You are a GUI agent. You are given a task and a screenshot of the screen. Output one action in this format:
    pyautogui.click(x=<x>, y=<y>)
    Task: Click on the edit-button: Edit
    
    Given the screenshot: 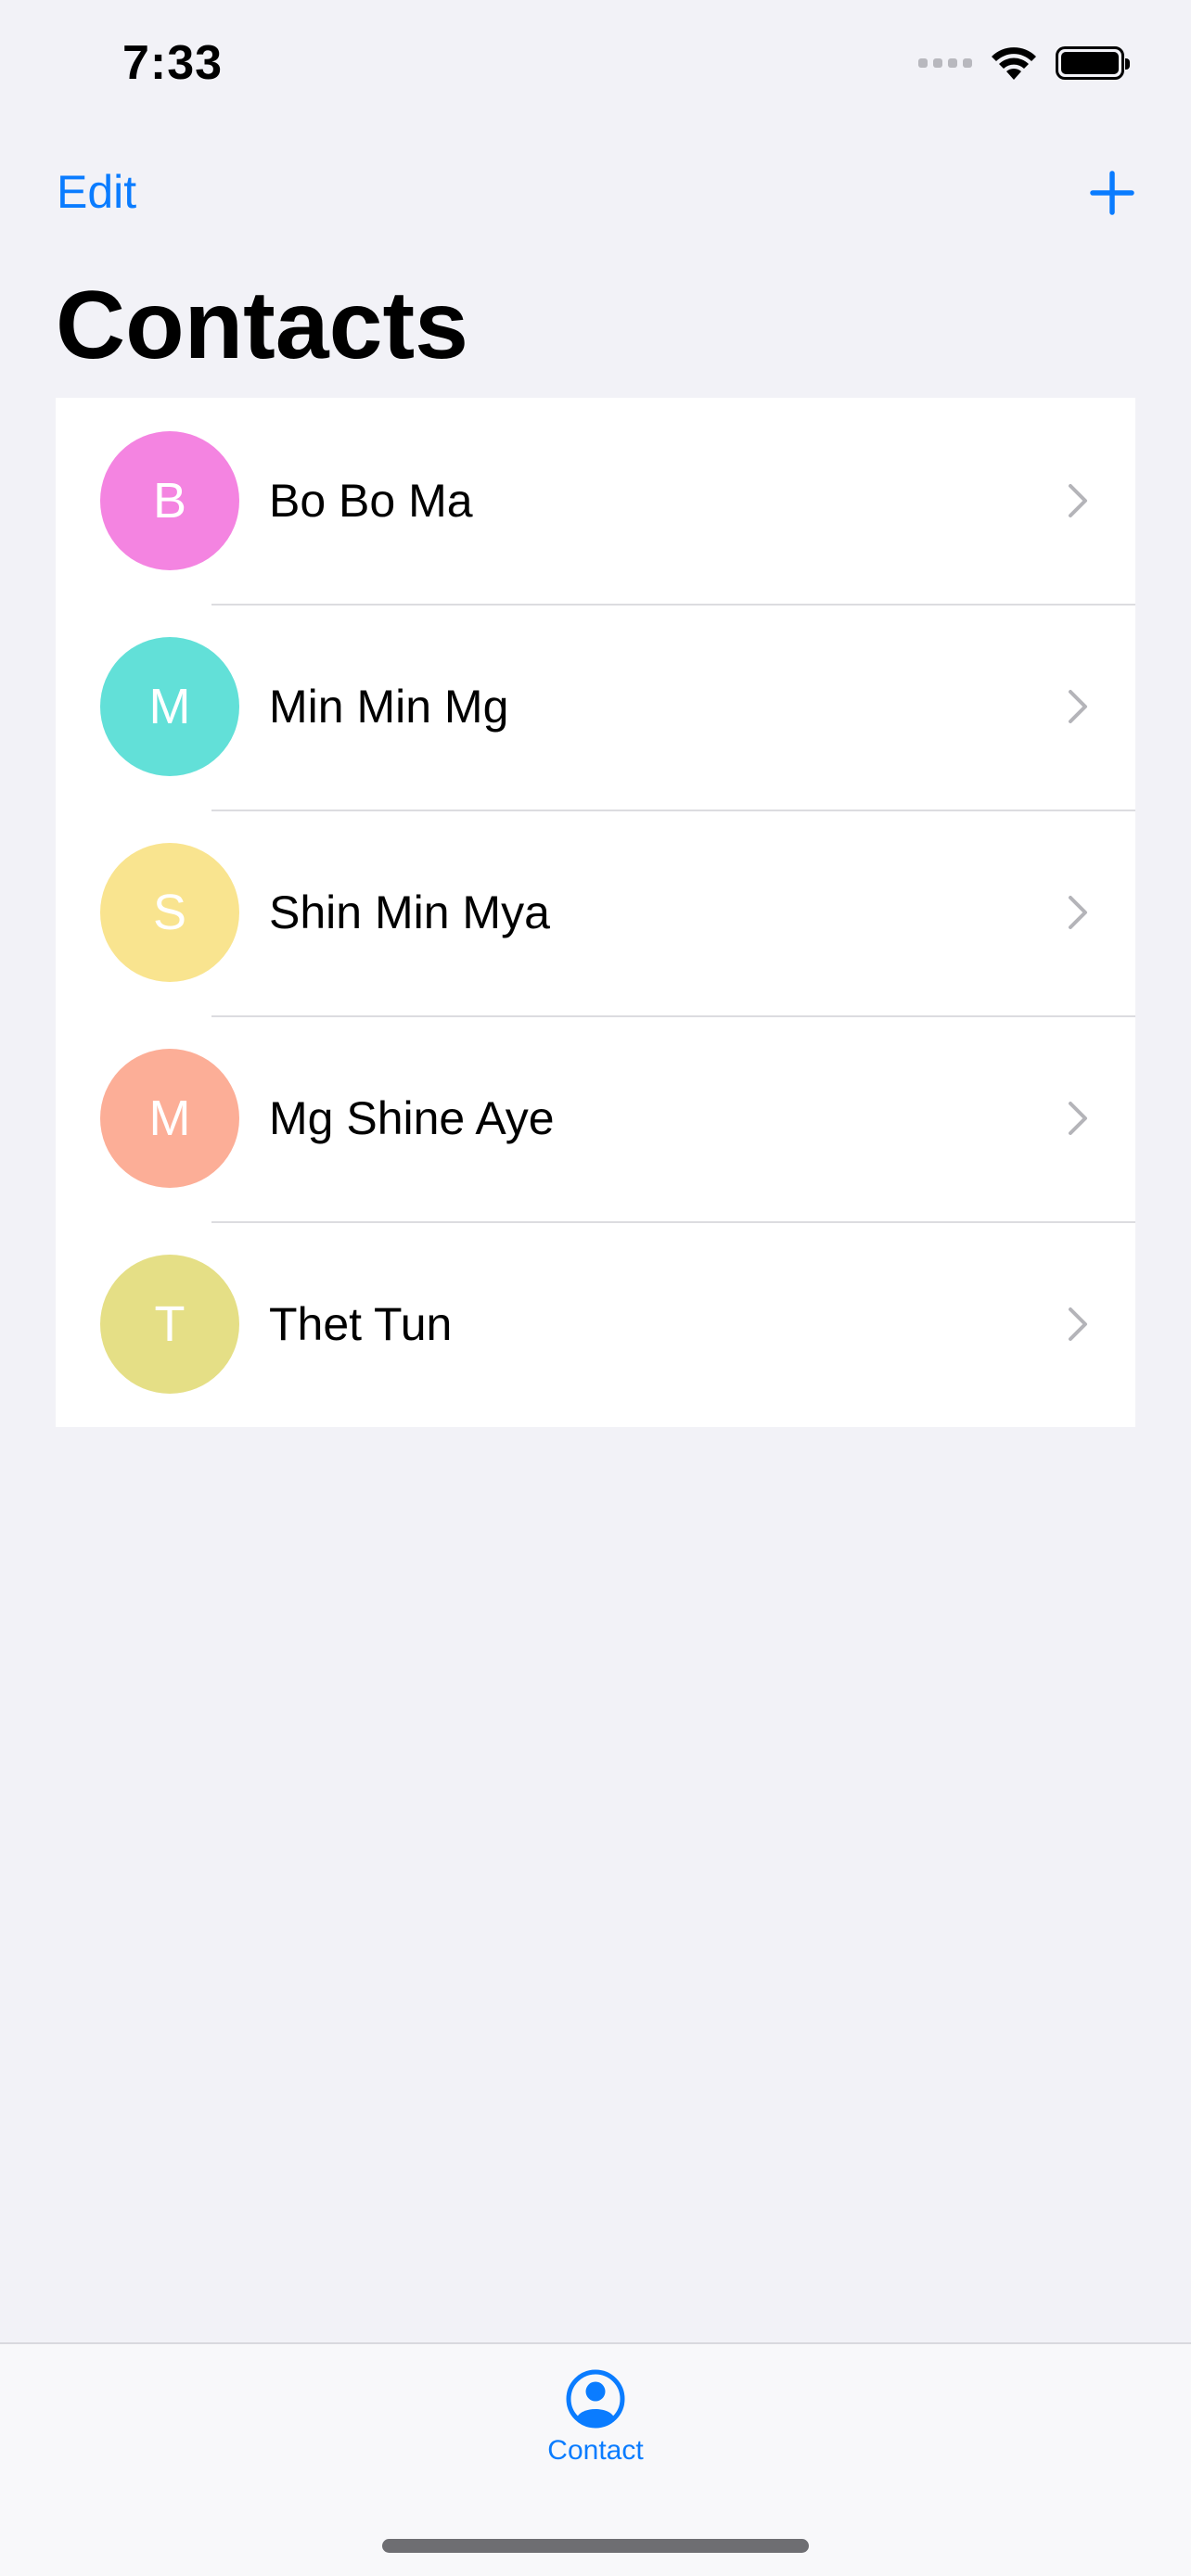 What is the action you would take?
    pyautogui.click(x=96, y=192)
    